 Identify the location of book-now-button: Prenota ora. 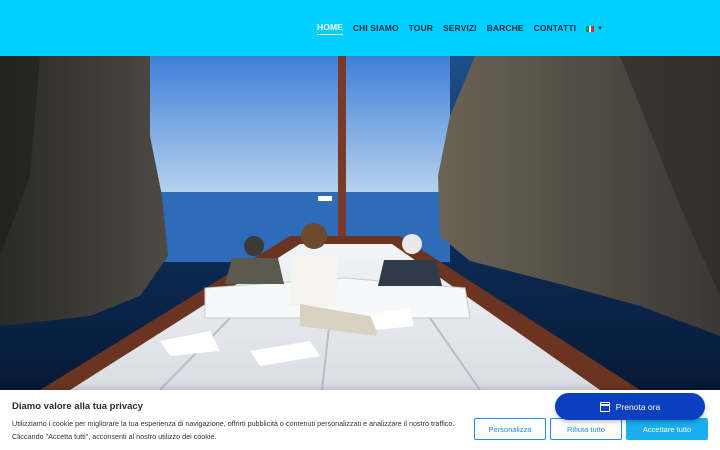
(630, 406).